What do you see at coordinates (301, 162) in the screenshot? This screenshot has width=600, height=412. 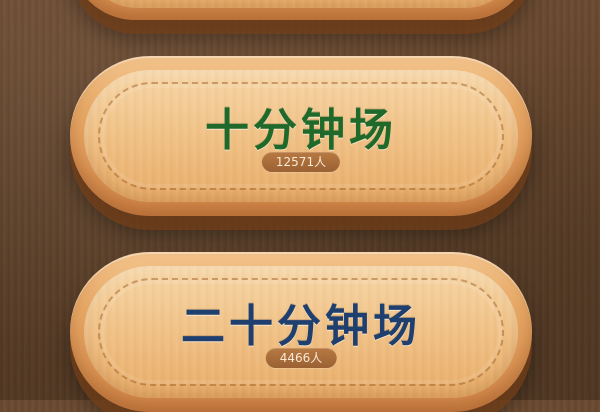 I see `players-count-badge-10min: 12571人` at bounding box center [301, 162].